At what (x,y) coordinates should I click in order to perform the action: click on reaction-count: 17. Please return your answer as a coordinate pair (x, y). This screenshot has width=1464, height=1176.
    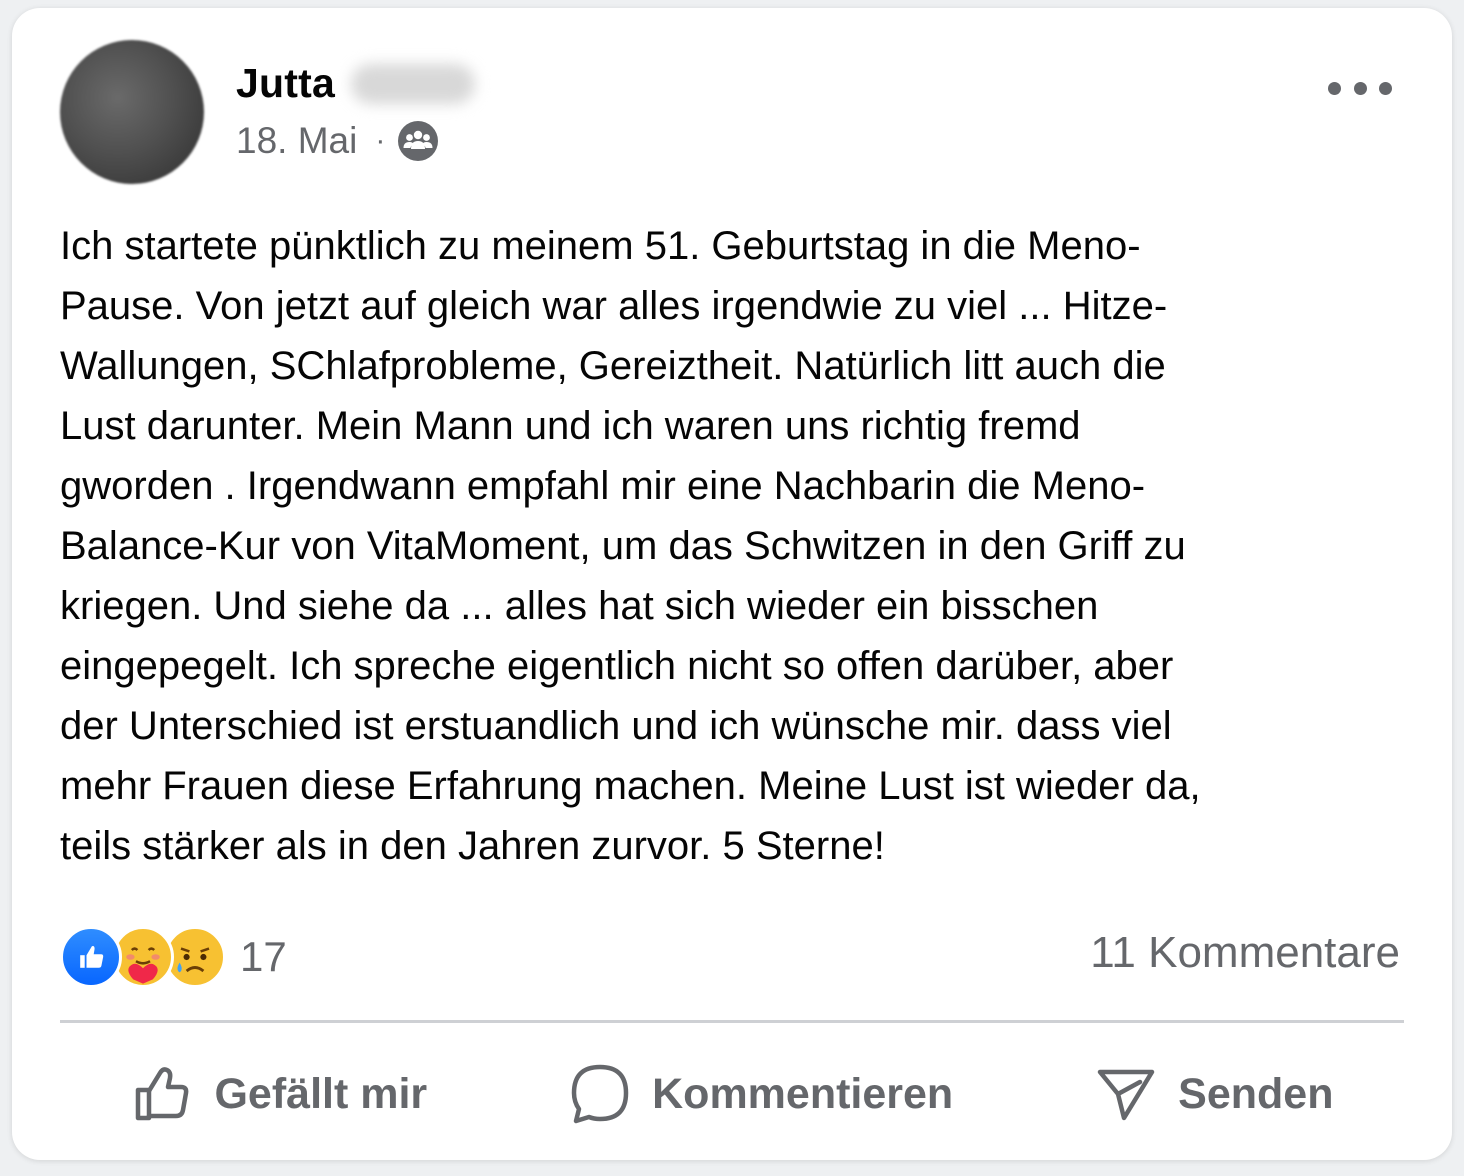
    Looking at the image, I should click on (263, 957).